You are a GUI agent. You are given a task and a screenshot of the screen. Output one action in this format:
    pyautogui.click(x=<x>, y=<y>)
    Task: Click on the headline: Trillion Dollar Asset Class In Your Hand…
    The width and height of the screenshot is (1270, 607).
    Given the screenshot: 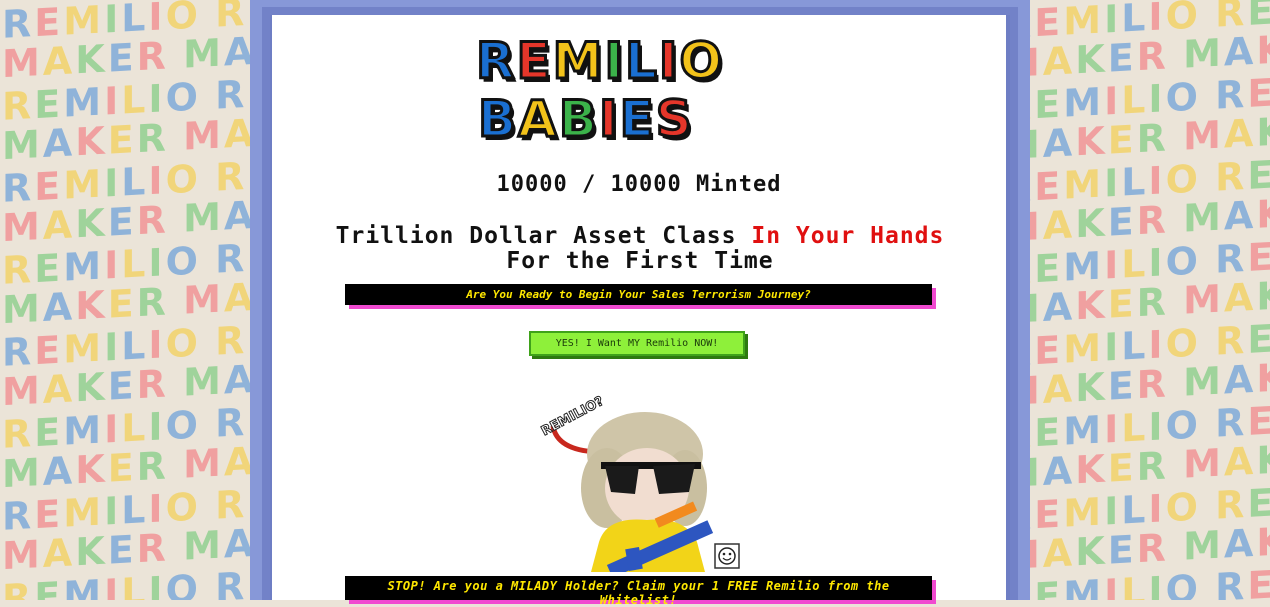 What is the action you would take?
    pyautogui.click(x=640, y=249)
    